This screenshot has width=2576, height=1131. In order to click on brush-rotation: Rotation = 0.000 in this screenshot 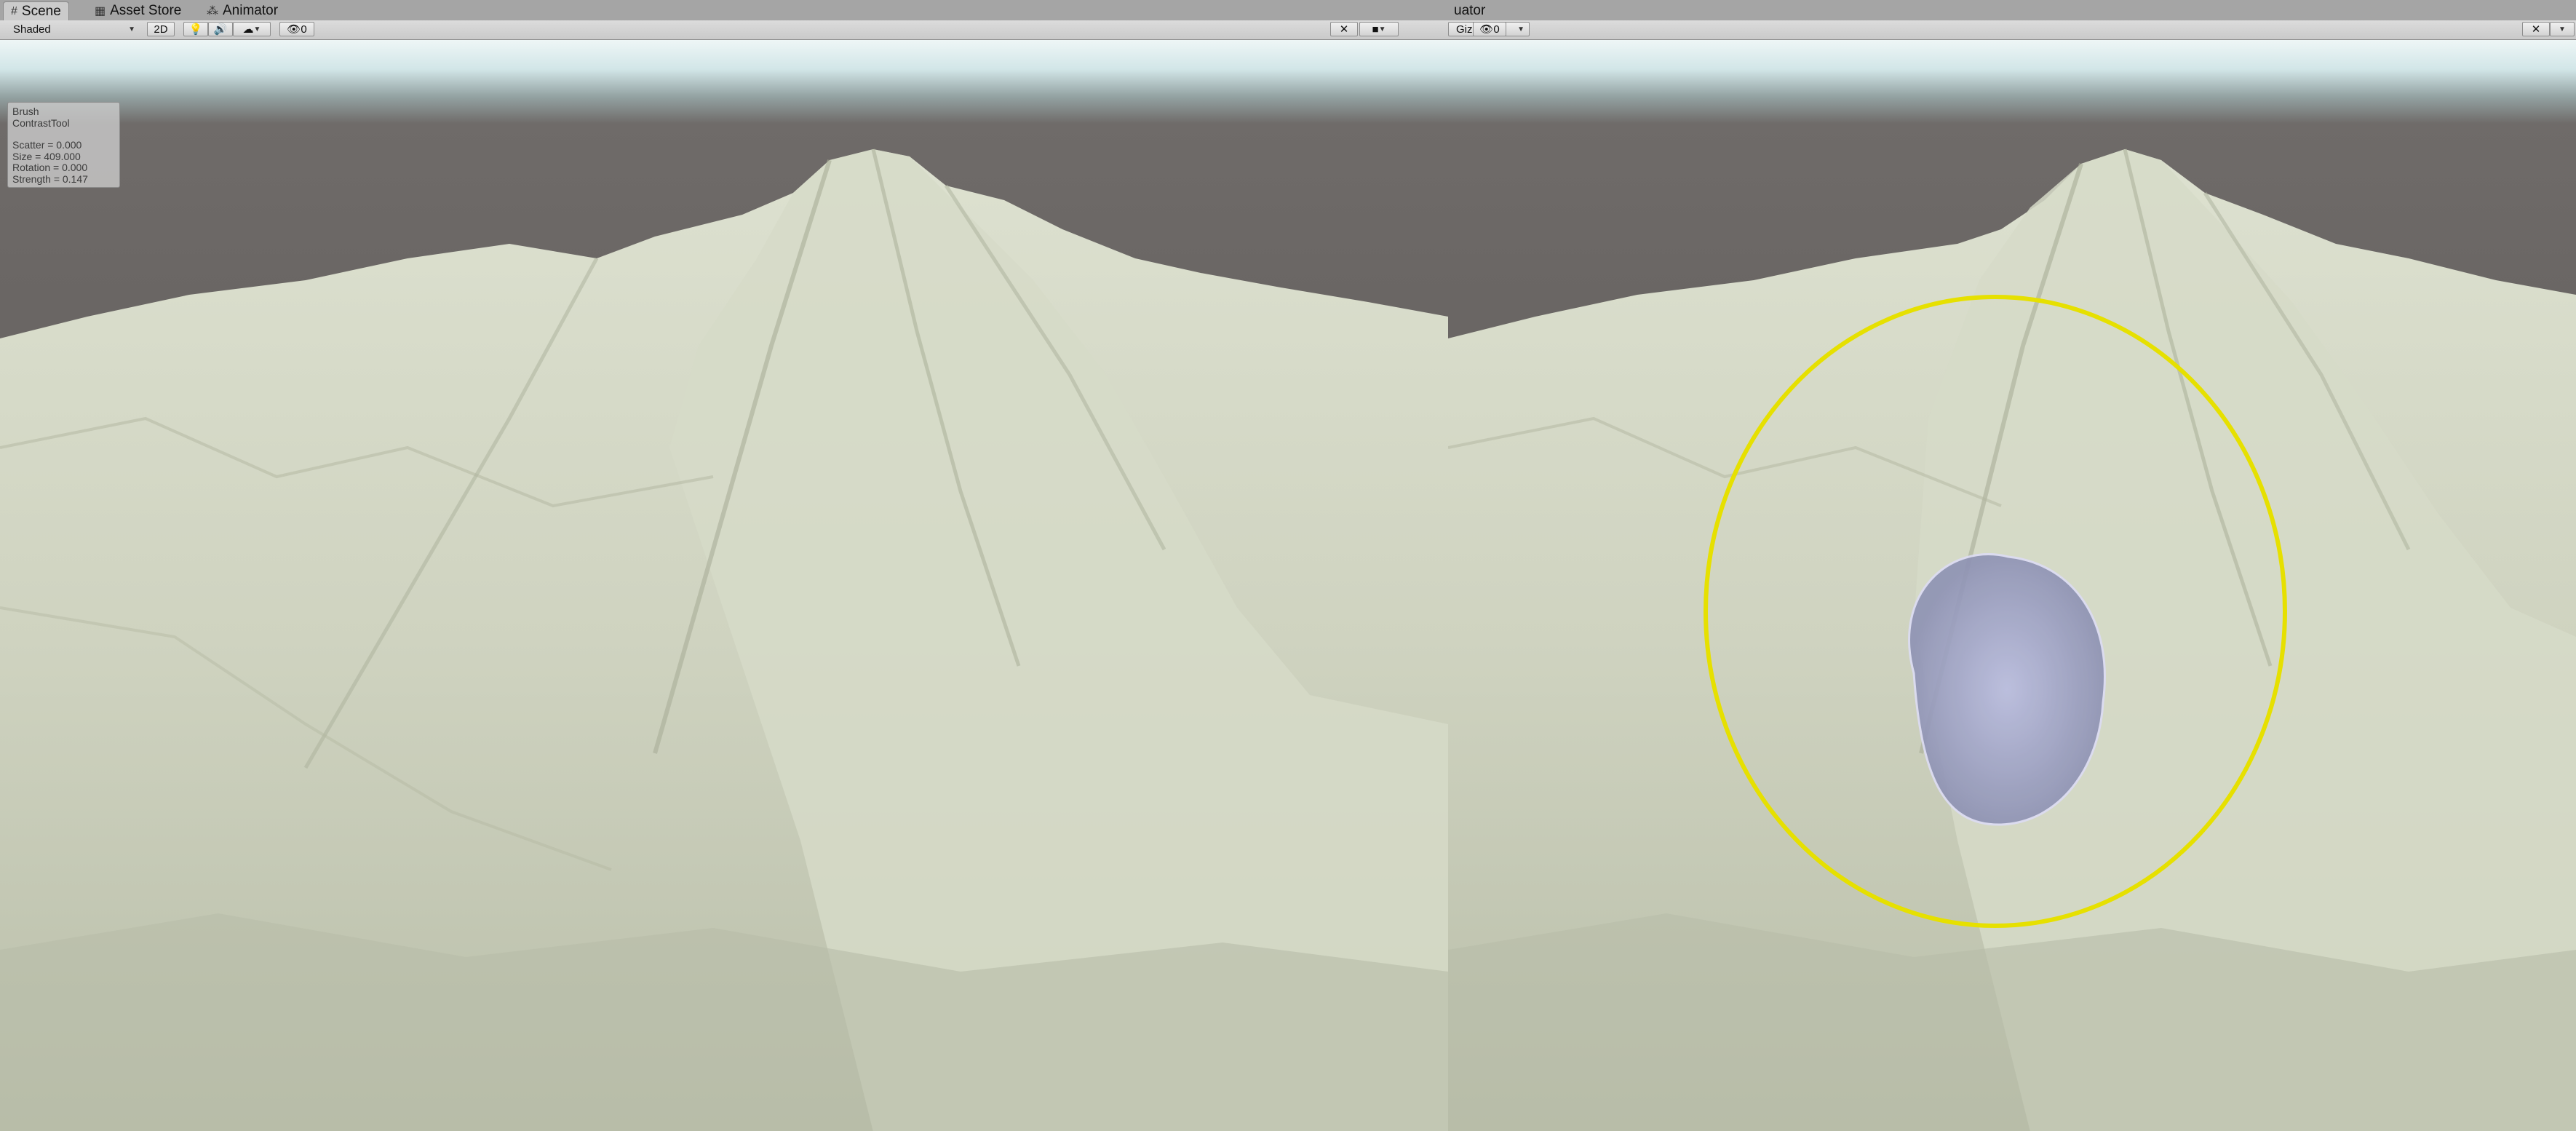, I will do `click(50, 167)`.